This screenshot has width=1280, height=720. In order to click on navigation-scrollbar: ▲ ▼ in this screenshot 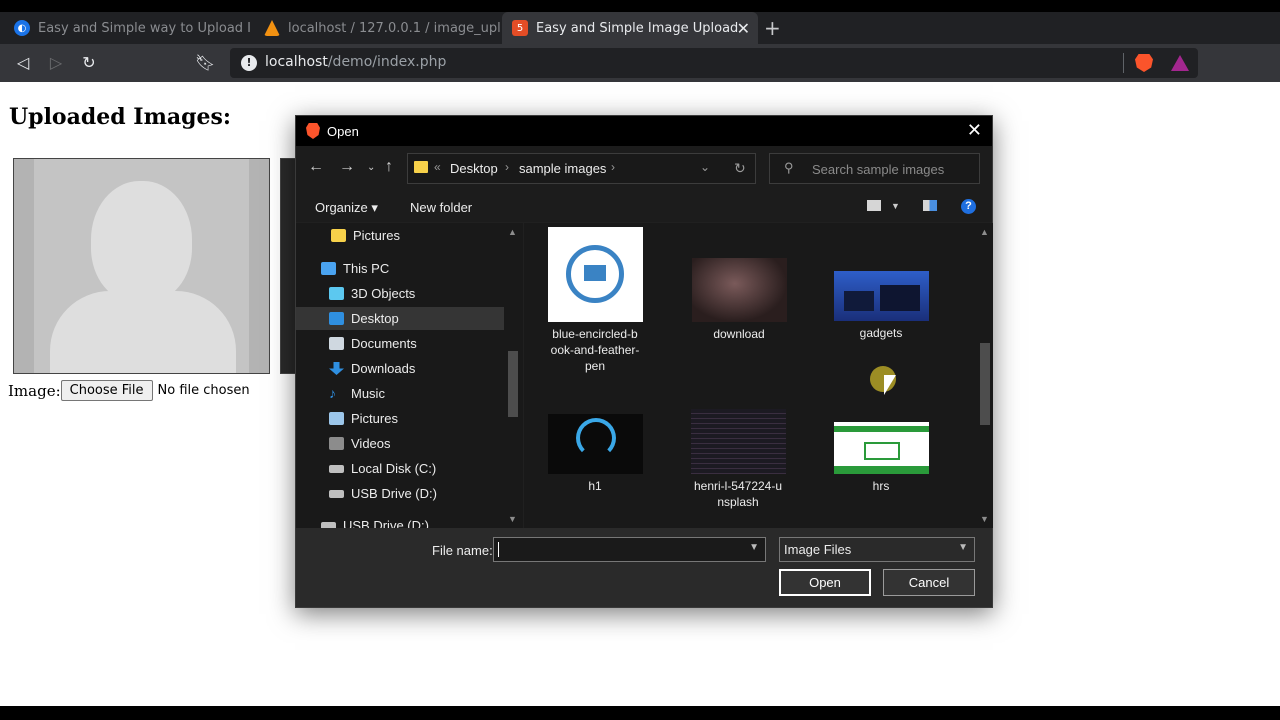, I will do `click(513, 375)`.